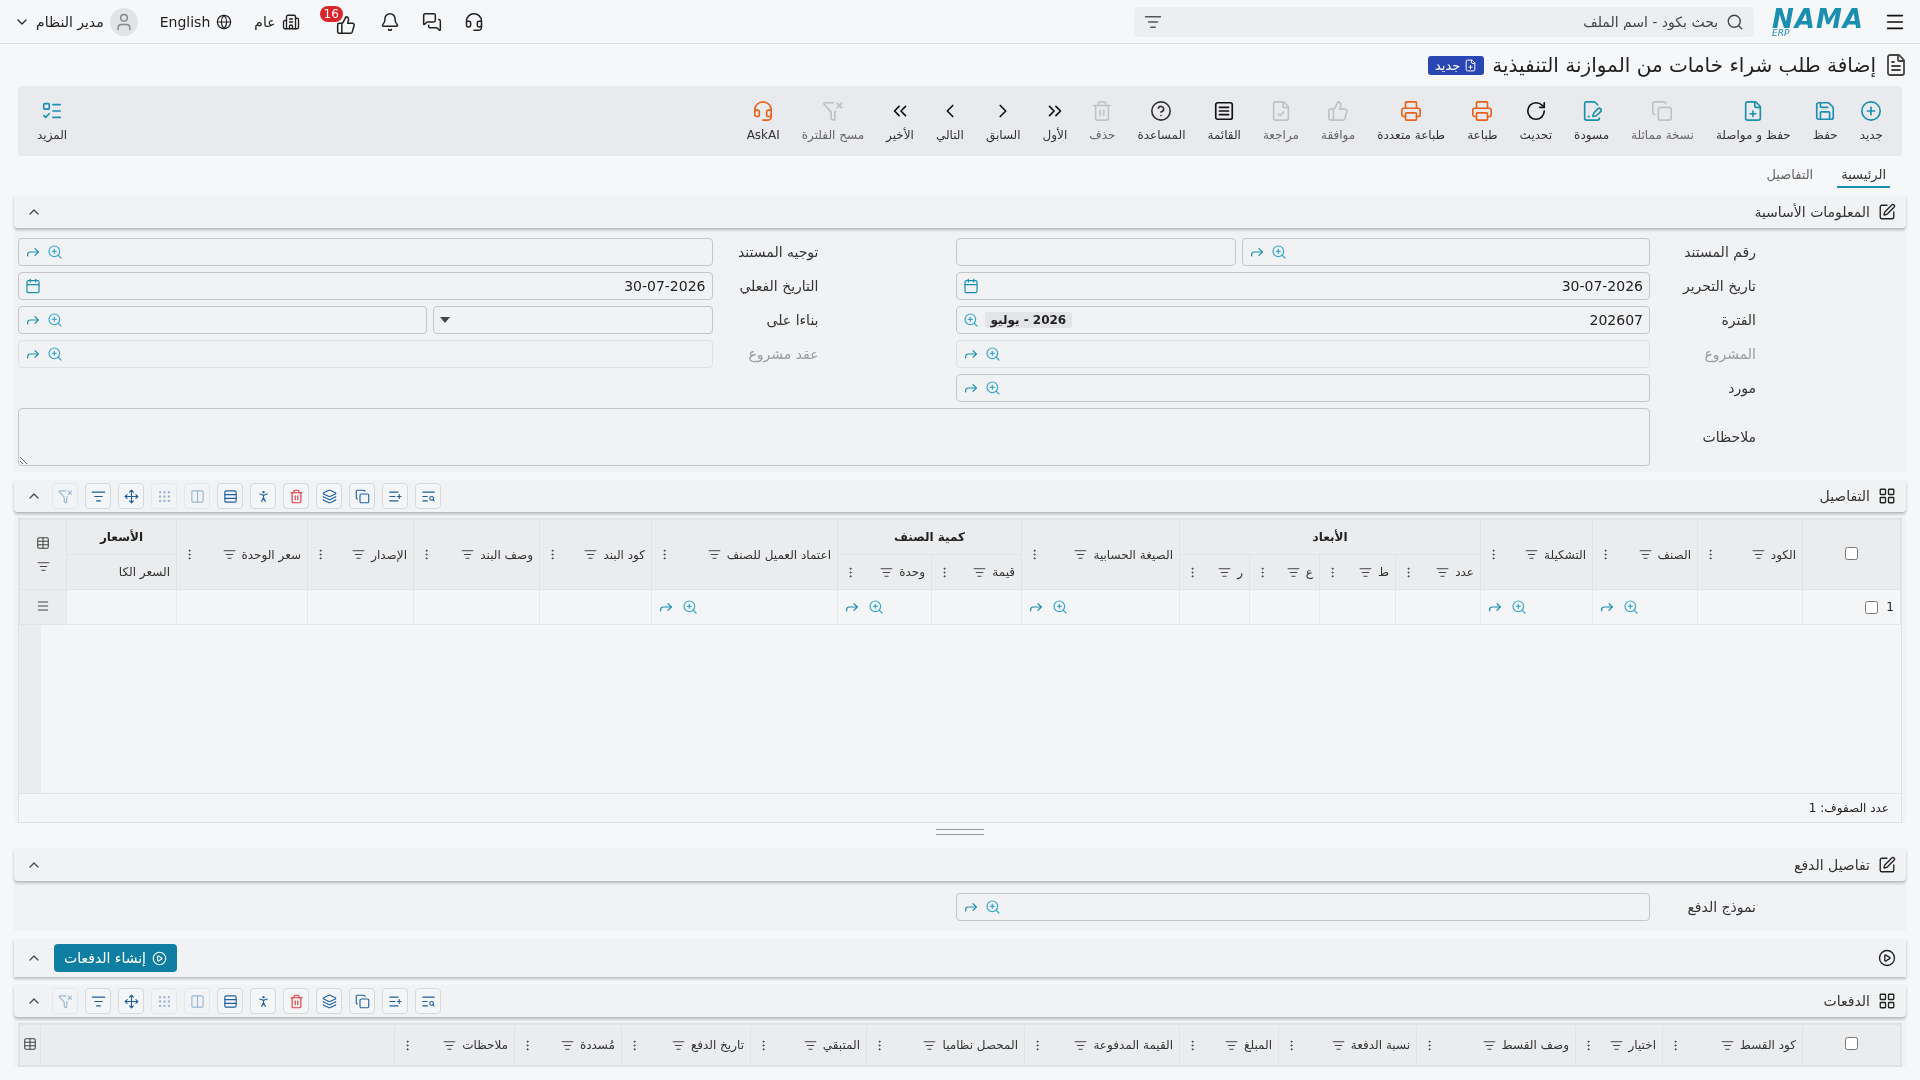 The image size is (1920, 1080). What do you see at coordinates (1055, 121) in the screenshot?
I see `toolbar-button: الأول` at bounding box center [1055, 121].